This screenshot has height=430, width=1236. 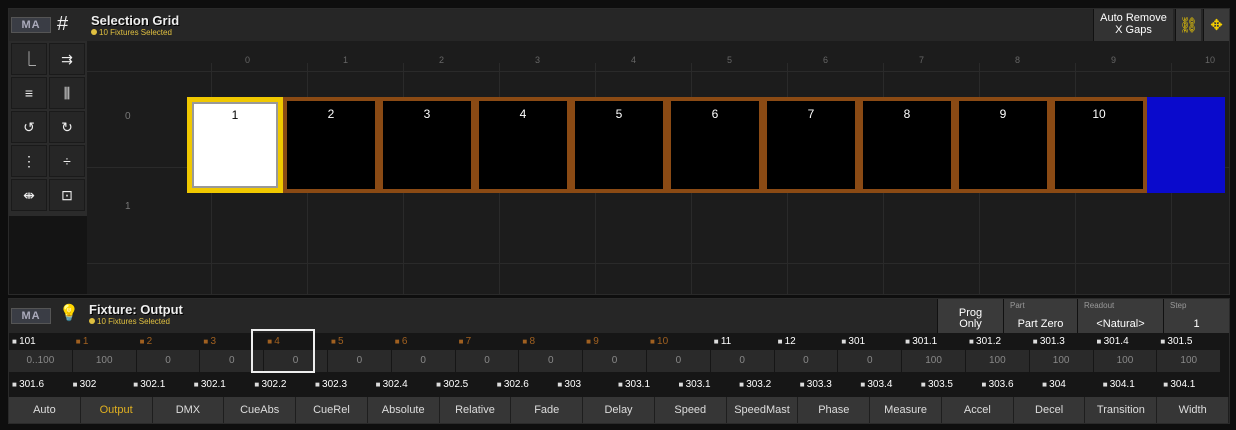 What do you see at coordinates (524, 386) in the screenshot?
I see `fixture-id: 302.6` at bounding box center [524, 386].